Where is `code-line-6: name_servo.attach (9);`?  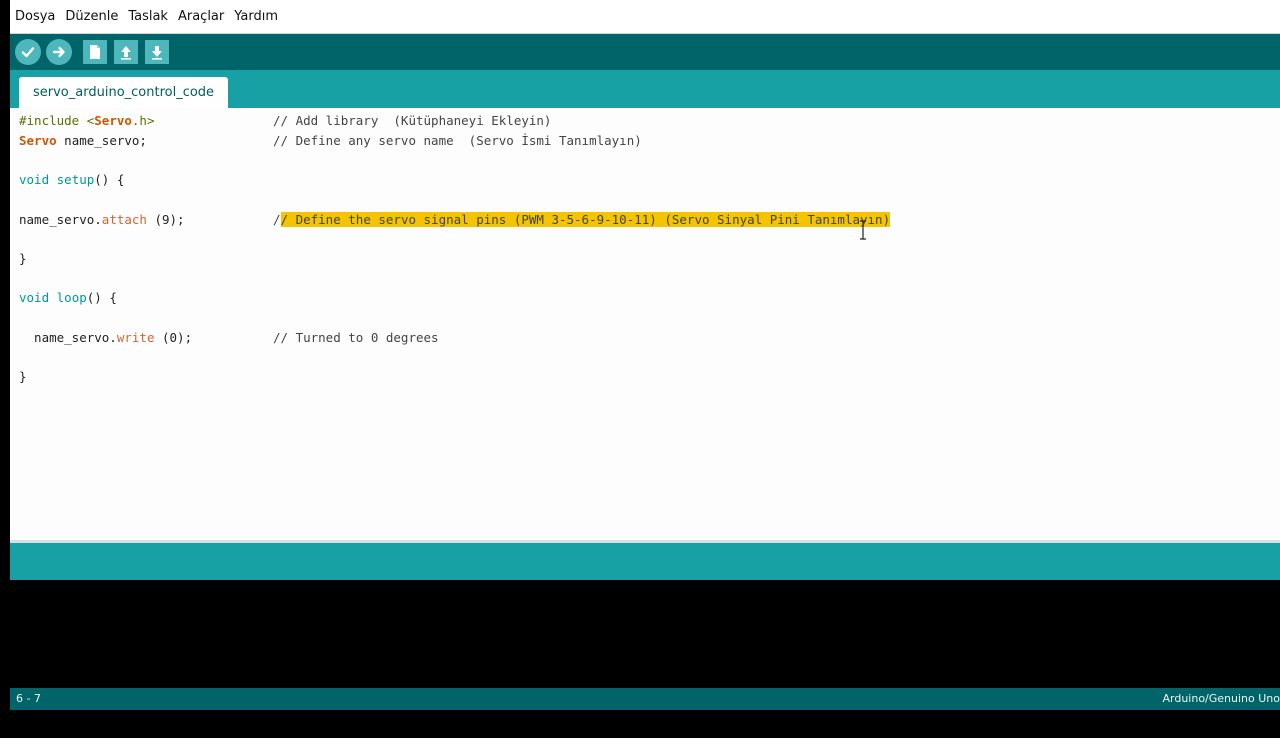 code-line-6: name_servo.attach (9); is located at coordinates (102, 220).